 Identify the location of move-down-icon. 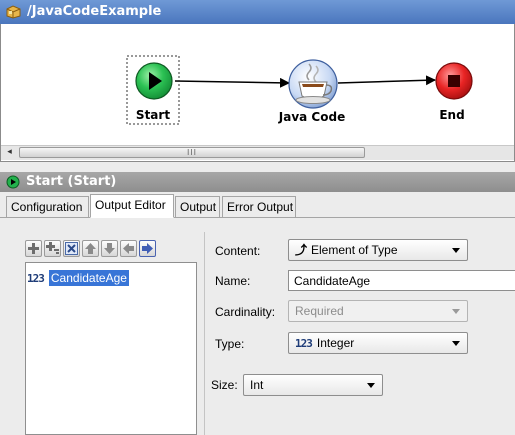
(109, 248).